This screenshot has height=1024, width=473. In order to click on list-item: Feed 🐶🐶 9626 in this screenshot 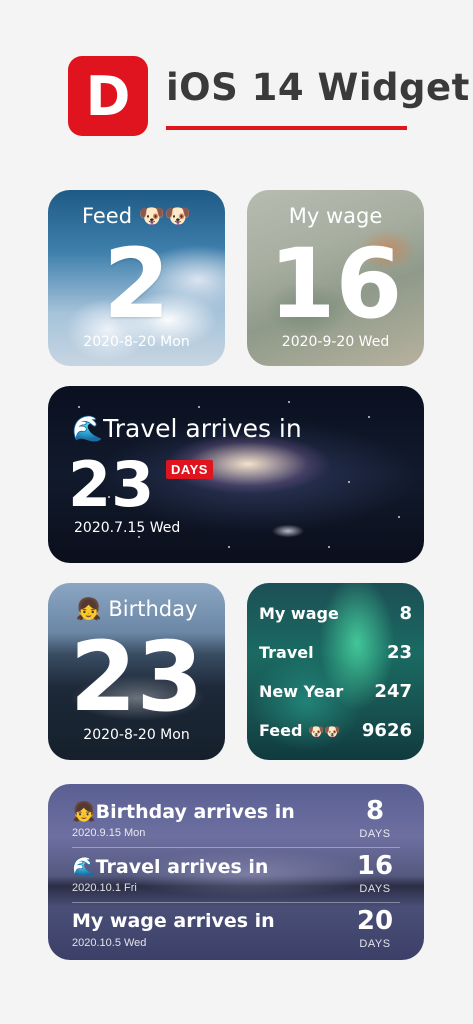, I will do `click(335, 730)`.